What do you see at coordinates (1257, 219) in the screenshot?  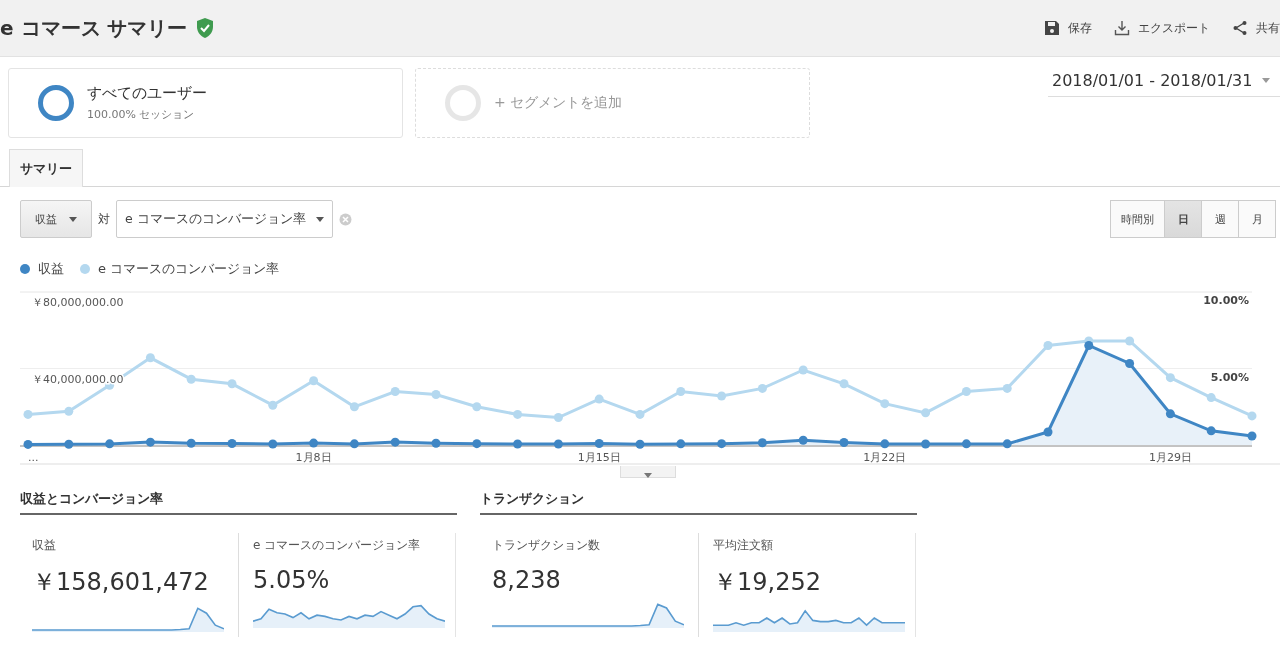 I see `period-button: 月` at bounding box center [1257, 219].